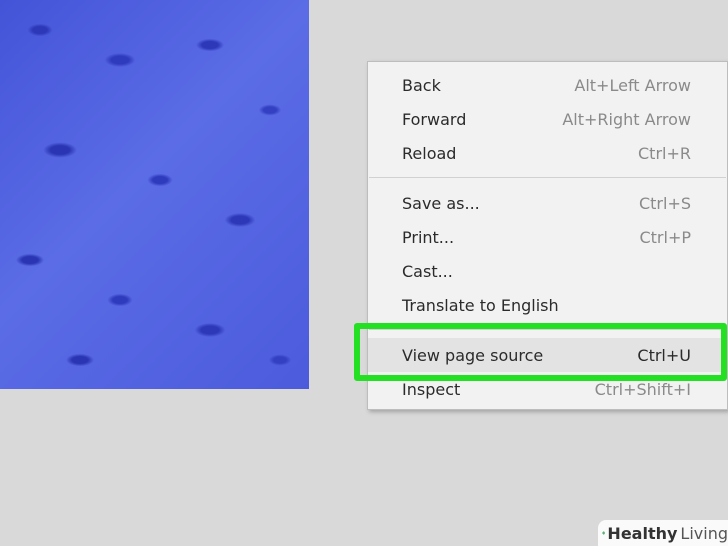 Image resolution: width=728 pixels, height=546 pixels. I want to click on menu-item-back: Back Alt+Left Arrow, so click(547, 85).